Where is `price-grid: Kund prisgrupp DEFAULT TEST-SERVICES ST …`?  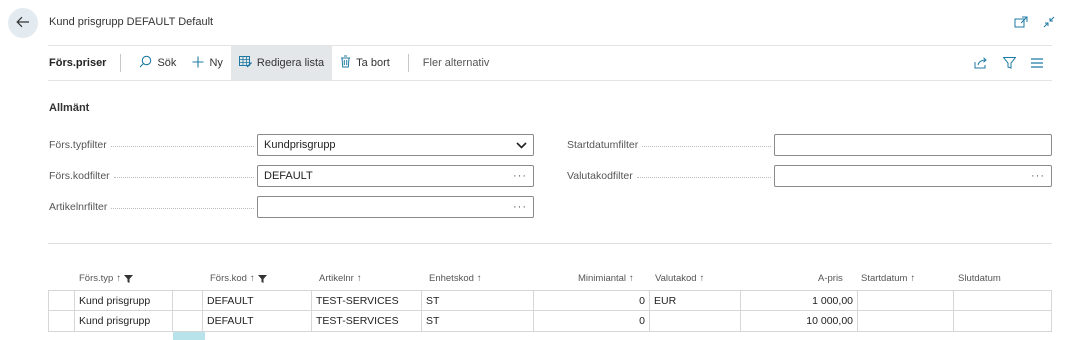
price-grid: Kund prisgrupp DEFAULT TEST-SERVICES ST … is located at coordinates (550, 315).